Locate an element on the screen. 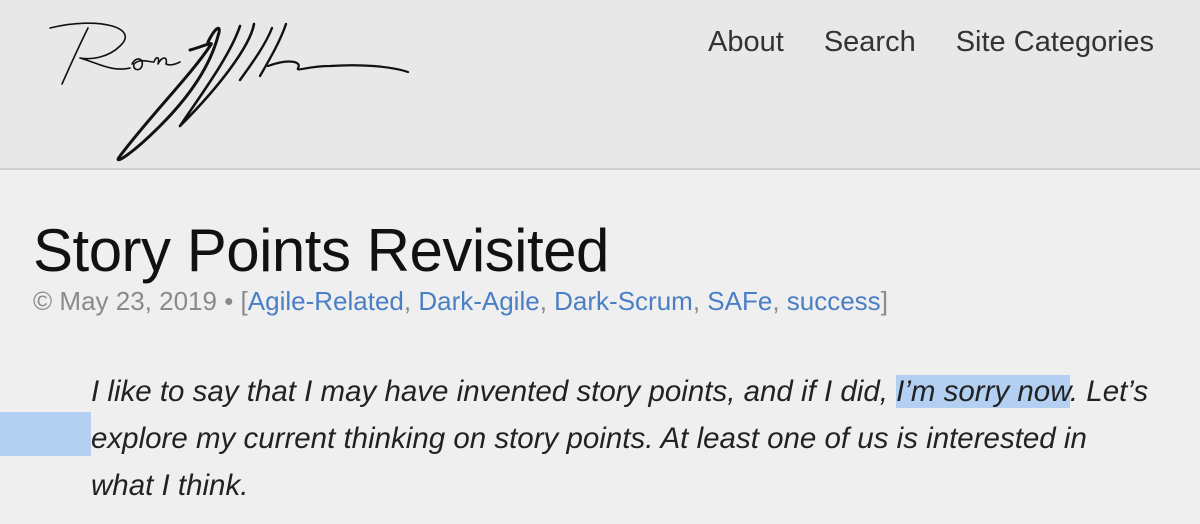 The width and height of the screenshot is (1200, 524). categories-close-bracket: ] is located at coordinates (884, 301).